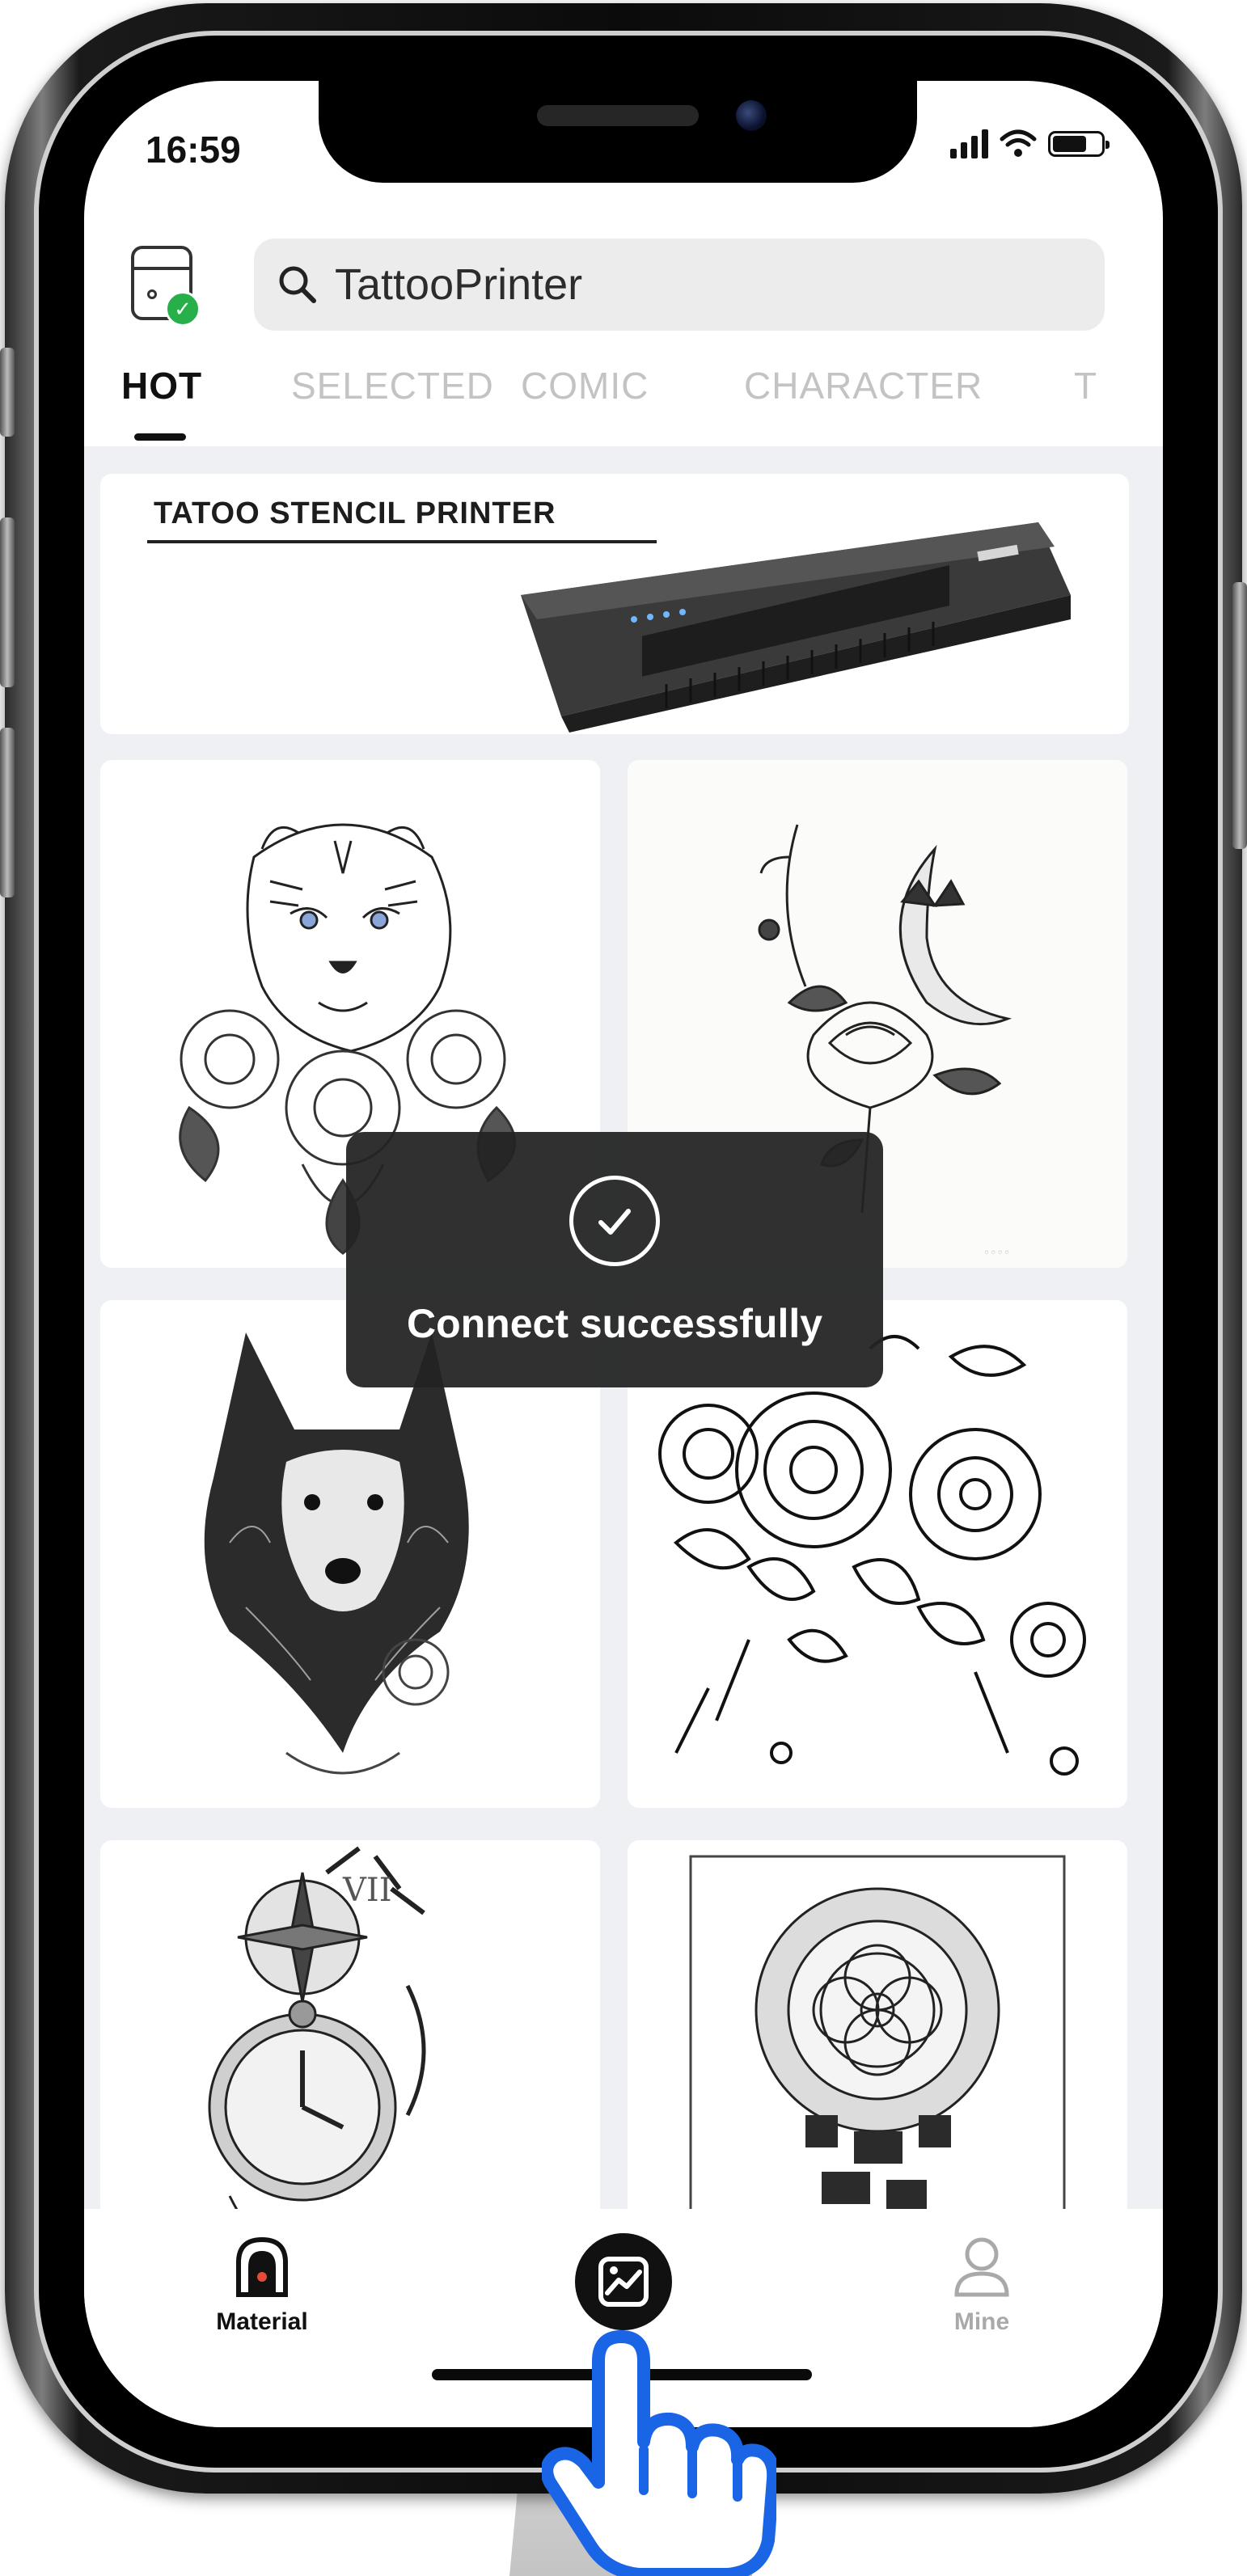 This screenshot has height=2576, width=1247. Describe the element at coordinates (262, 2321) in the screenshot. I see `tab-material-label: Material` at that location.